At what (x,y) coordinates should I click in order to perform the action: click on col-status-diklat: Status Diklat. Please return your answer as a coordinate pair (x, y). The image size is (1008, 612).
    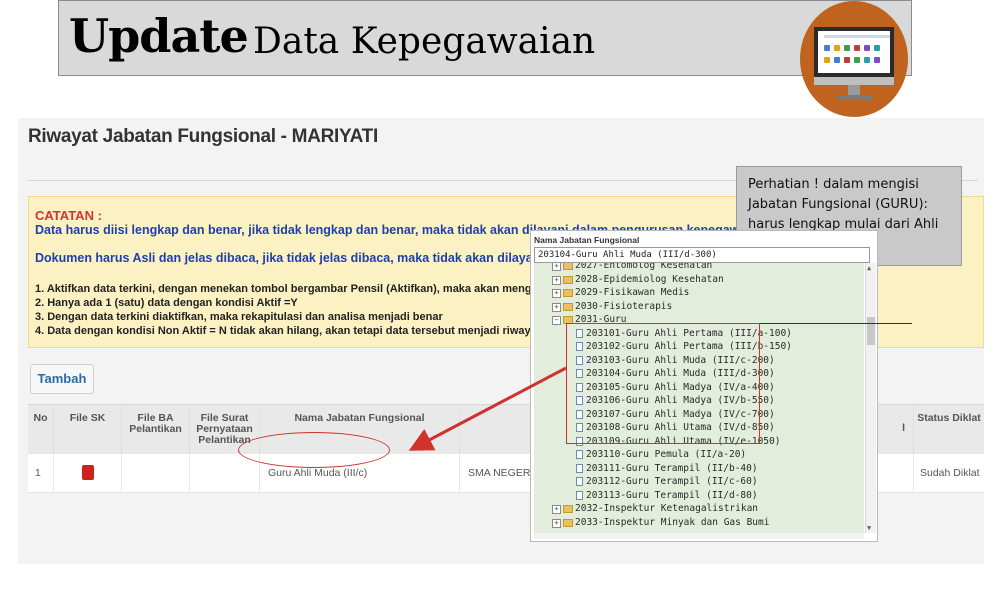
    Looking at the image, I should click on (949, 430).